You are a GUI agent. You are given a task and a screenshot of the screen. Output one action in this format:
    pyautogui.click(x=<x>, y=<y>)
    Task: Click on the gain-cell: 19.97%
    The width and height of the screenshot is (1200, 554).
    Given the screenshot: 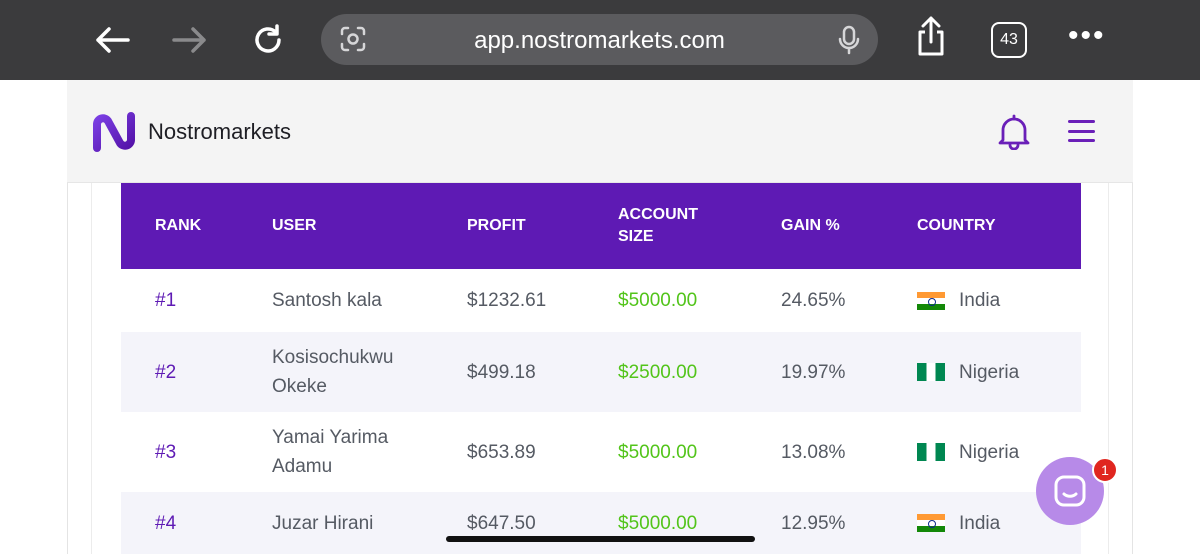 What is the action you would take?
    pyautogui.click(x=813, y=372)
    